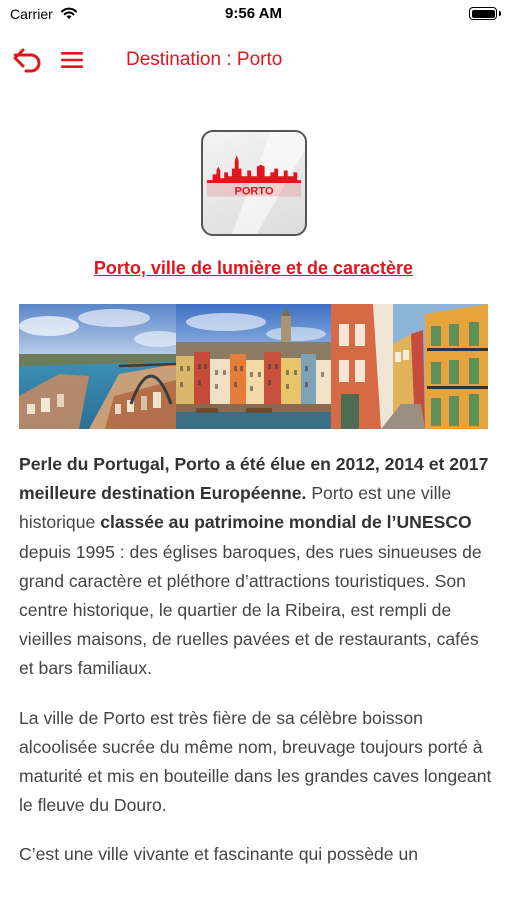  Describe the element at coordinates (253, 268) in the screenshot. I see `article-heading-link: Porto, ville de lumière et de caractère` at that location.